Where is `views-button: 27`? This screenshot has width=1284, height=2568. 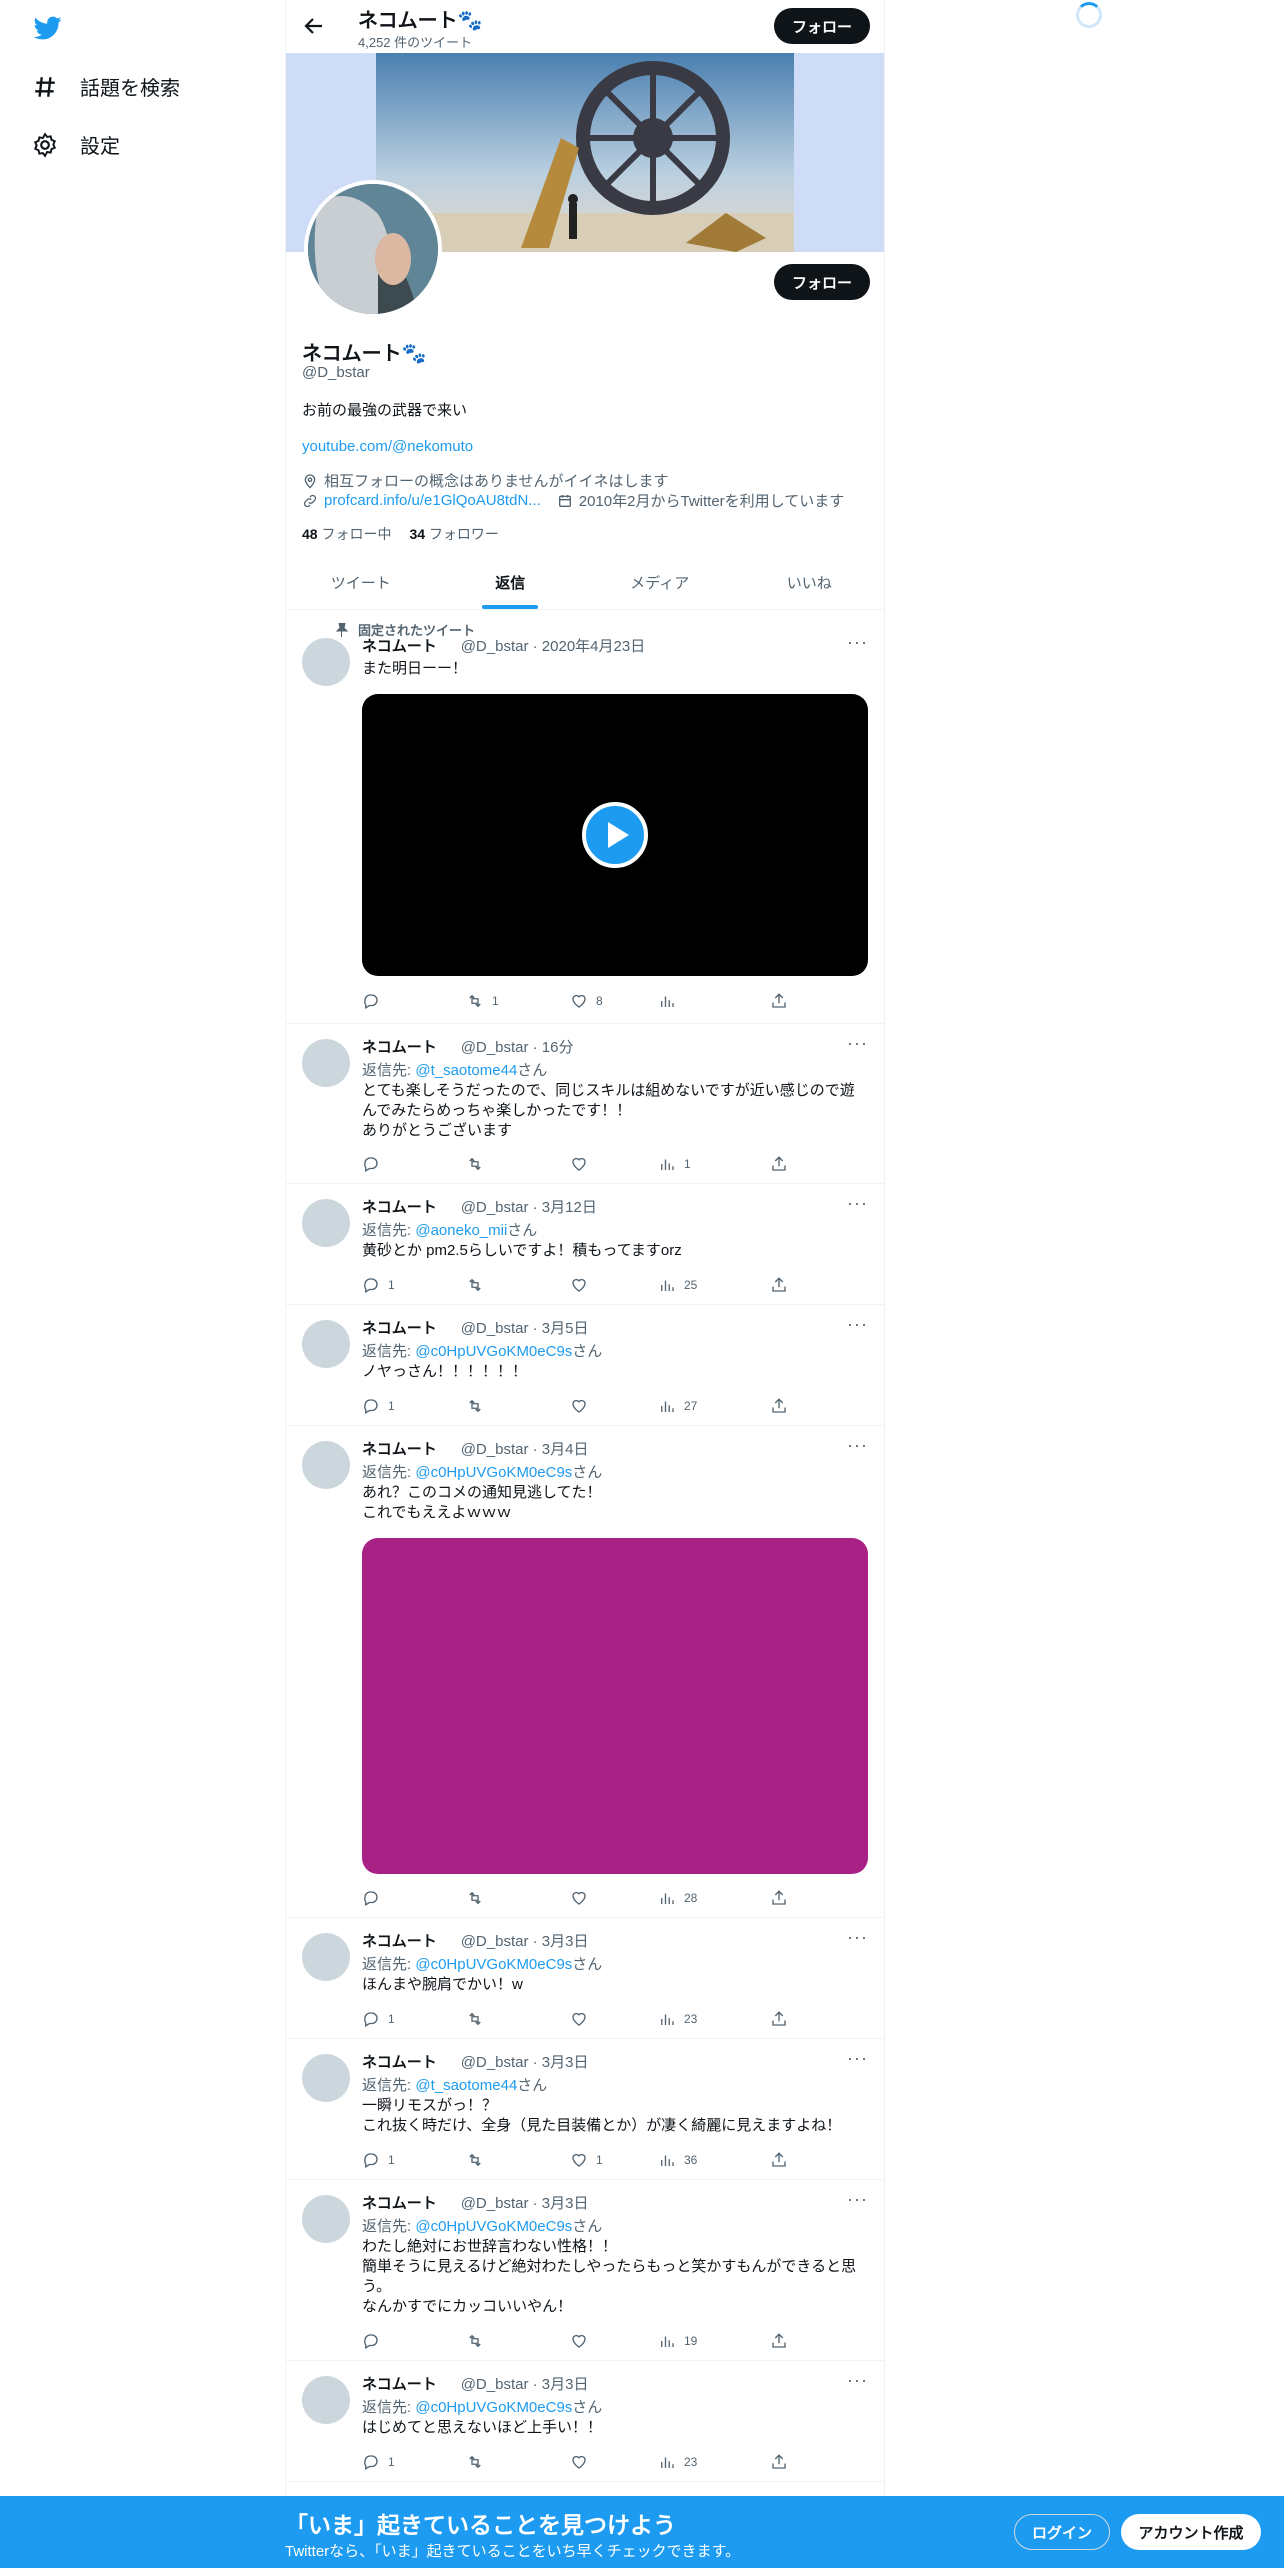
views-button: 27 is located at coordinates (677, 1406).